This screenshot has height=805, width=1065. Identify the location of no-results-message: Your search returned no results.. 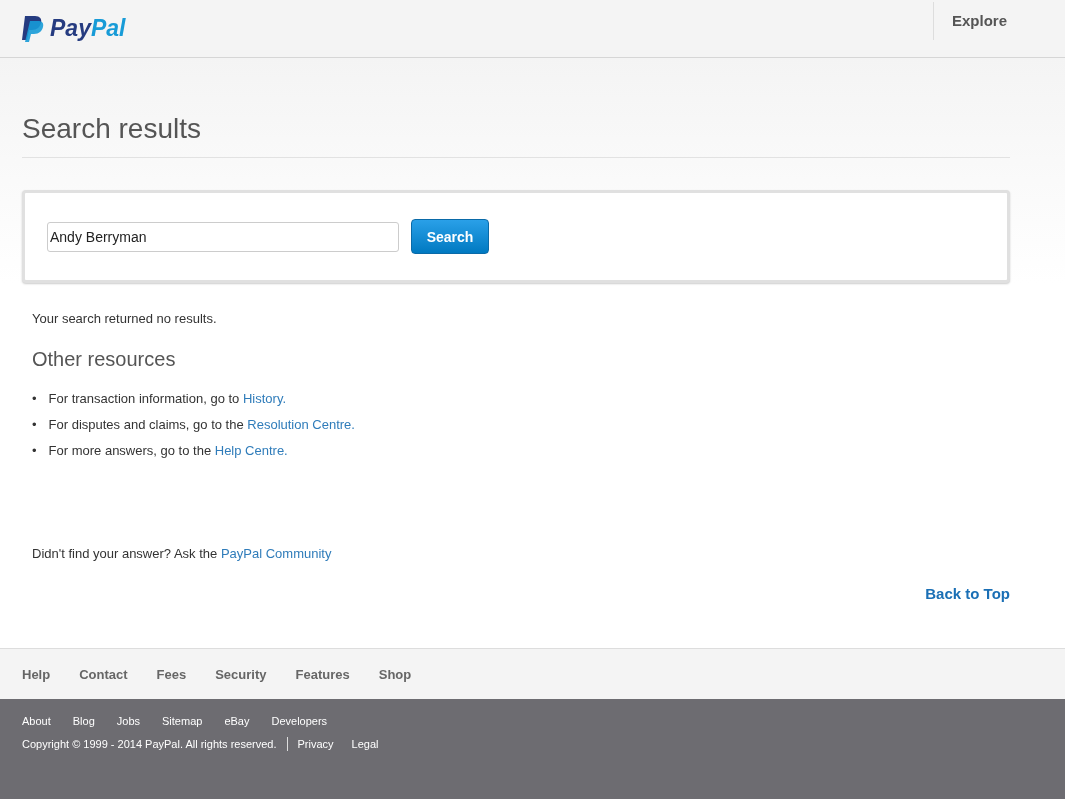
(125, 318).